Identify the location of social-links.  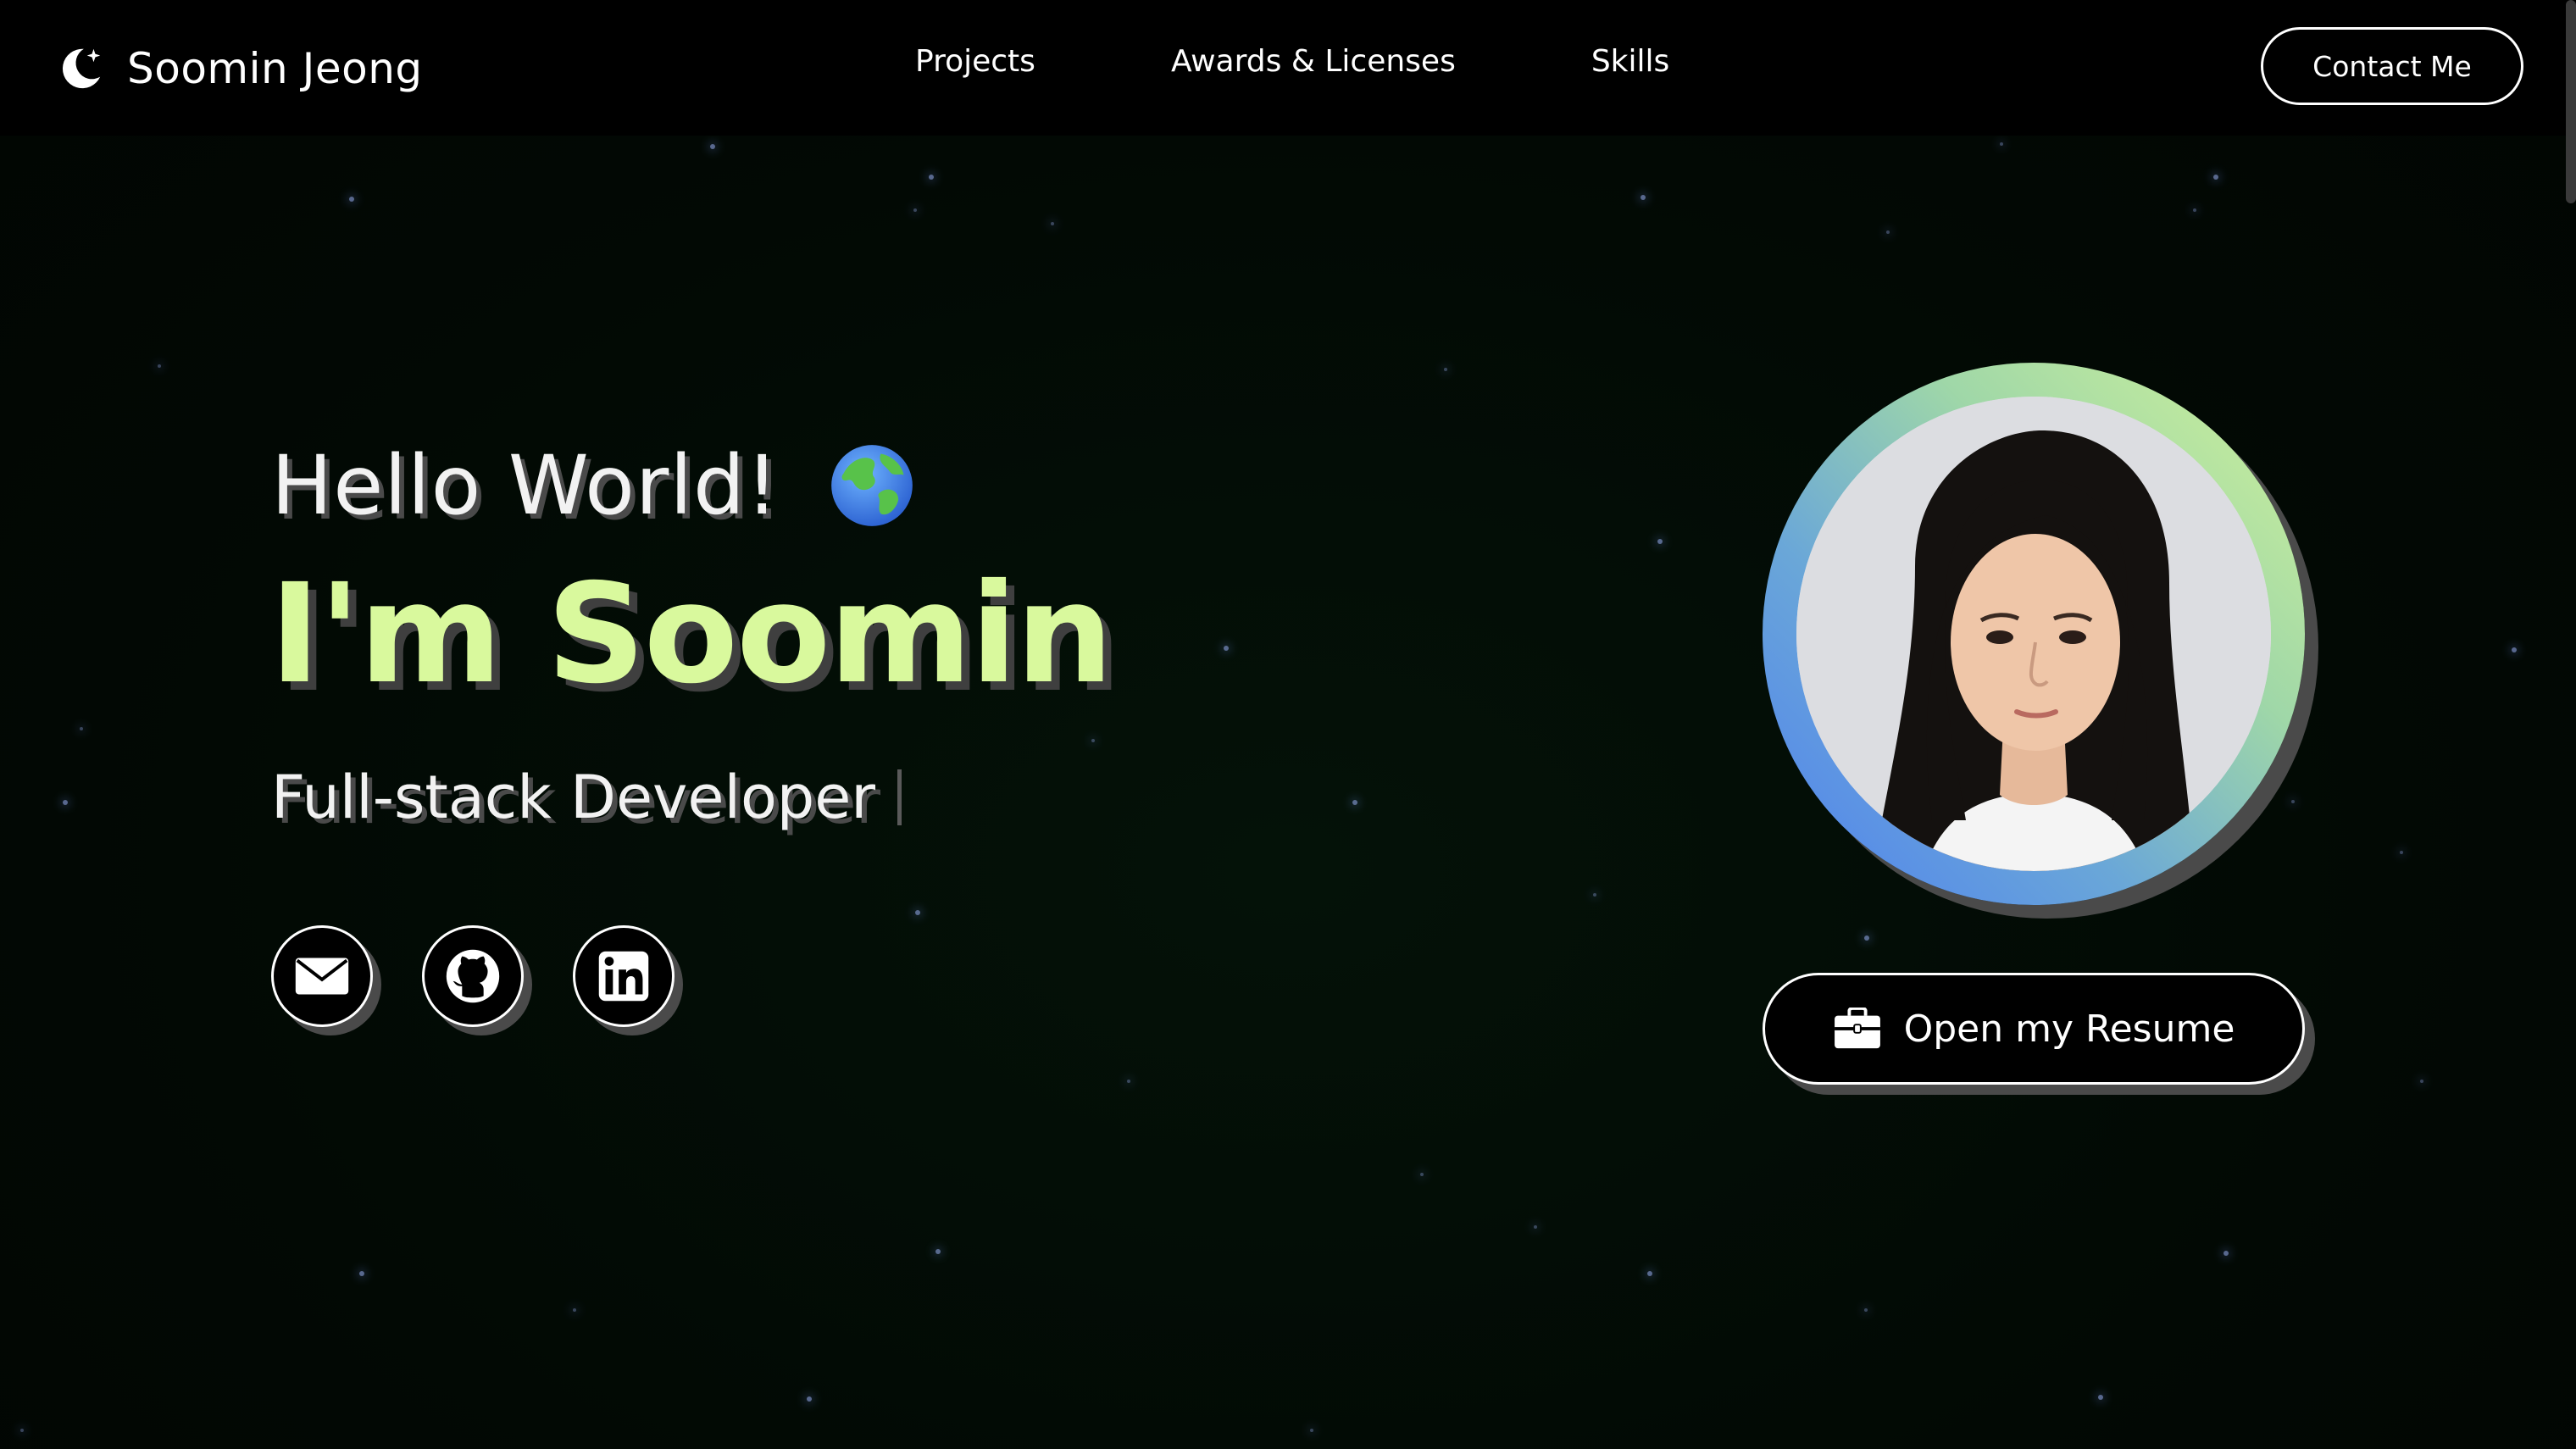
(473, 976).